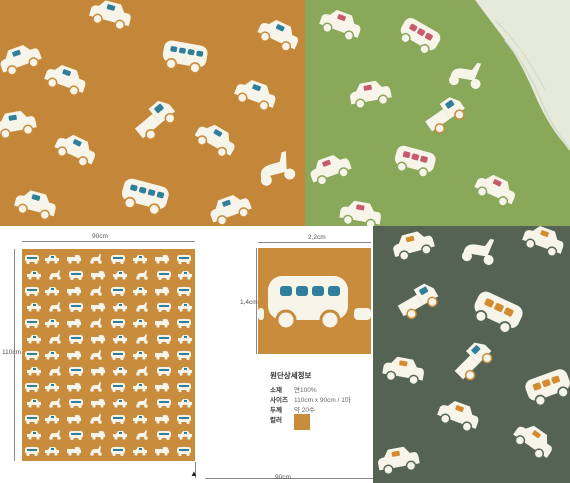 The height and width of the screenshot is (483, 570). Describe the element at coordinates (108, 355) in the screenshot. I see `flat-fabric-swatch` at that location.